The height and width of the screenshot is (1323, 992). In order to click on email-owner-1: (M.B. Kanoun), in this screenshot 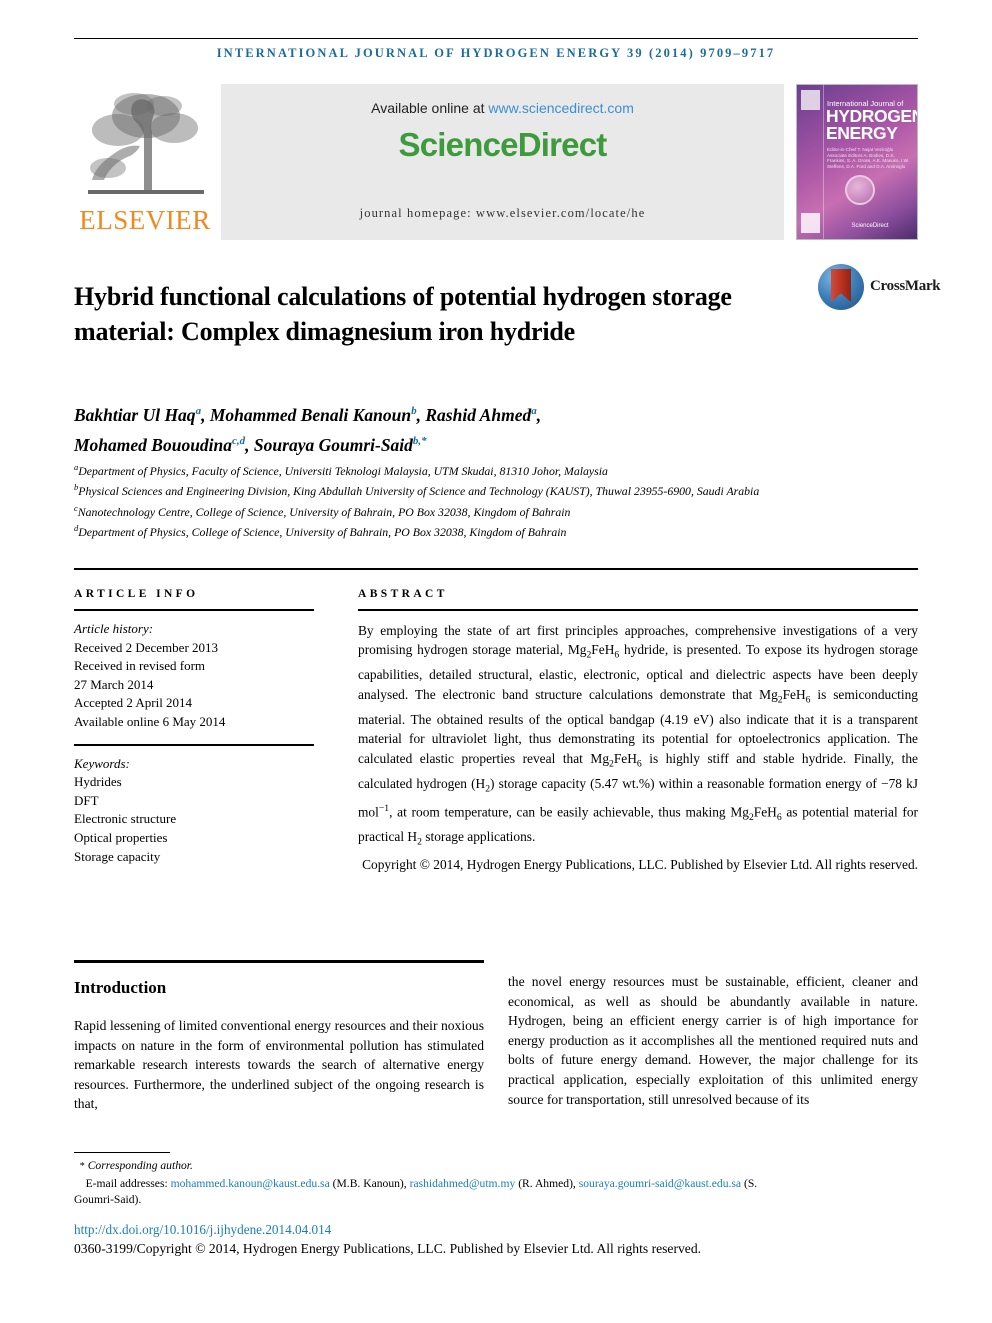, I will do `click(369, 1183)`.